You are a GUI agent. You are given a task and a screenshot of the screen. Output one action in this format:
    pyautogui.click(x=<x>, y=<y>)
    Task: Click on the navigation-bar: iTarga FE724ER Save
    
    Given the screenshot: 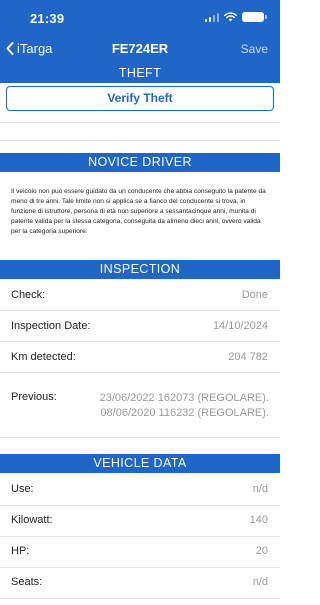 What is the action you would take?
    pyautogui.click(x=140, y=49)
    